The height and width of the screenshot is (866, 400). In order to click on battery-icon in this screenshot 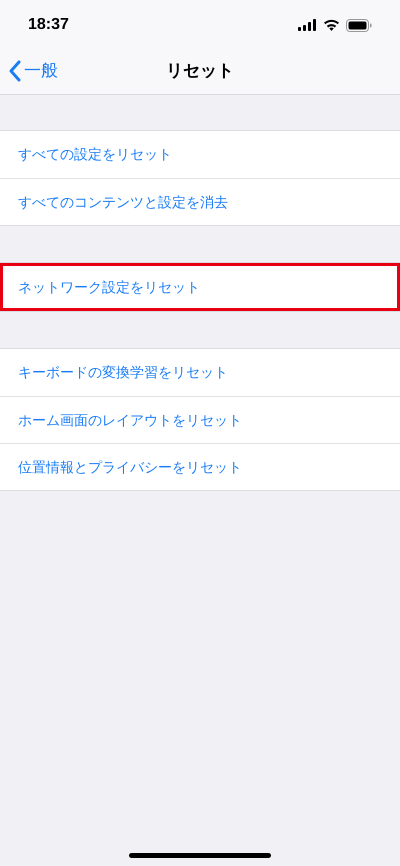, I will do `click(359, 25)`.